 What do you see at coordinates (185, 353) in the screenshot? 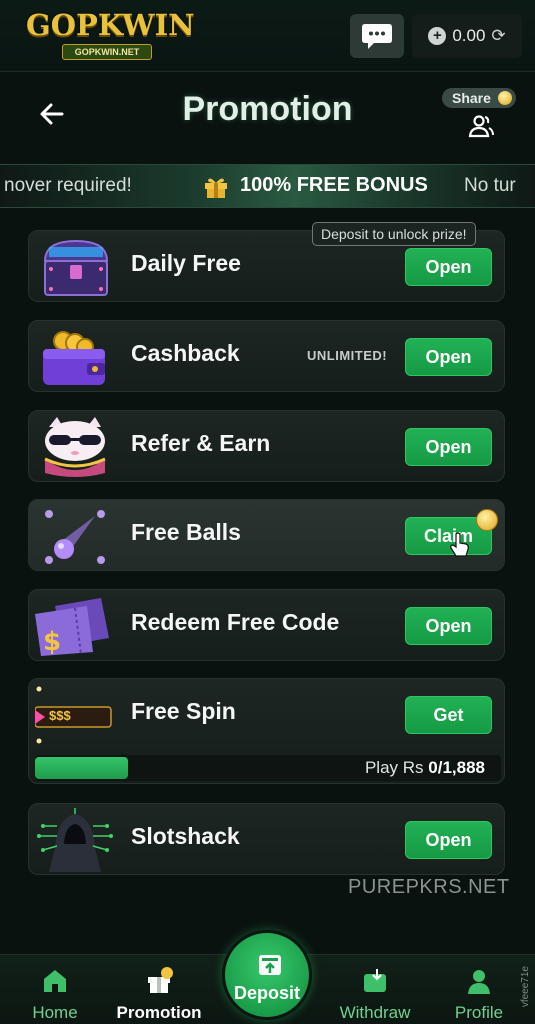
I see `promo-label: Cashback` at bounding box center [185, 353].